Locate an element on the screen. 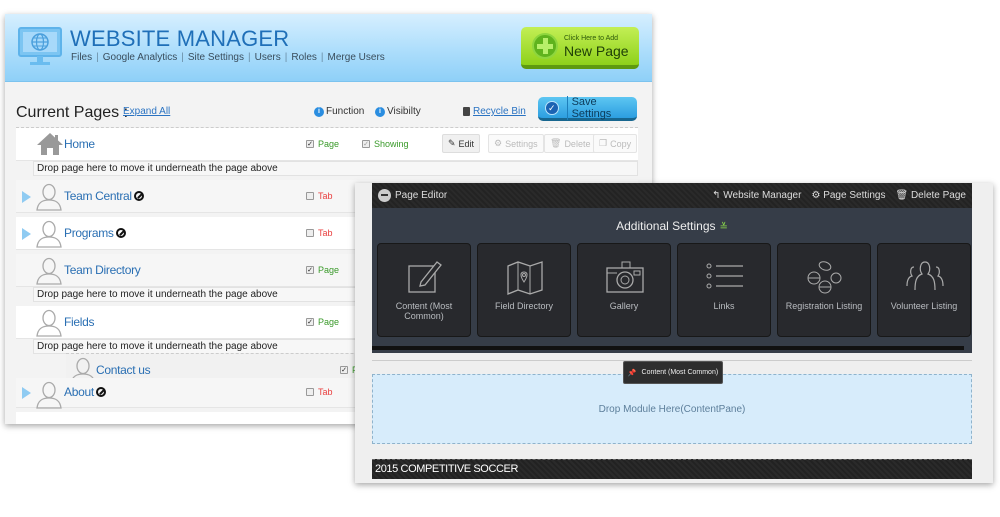  nav-site-settings: Site Settings is located at coordinates (216, 57).